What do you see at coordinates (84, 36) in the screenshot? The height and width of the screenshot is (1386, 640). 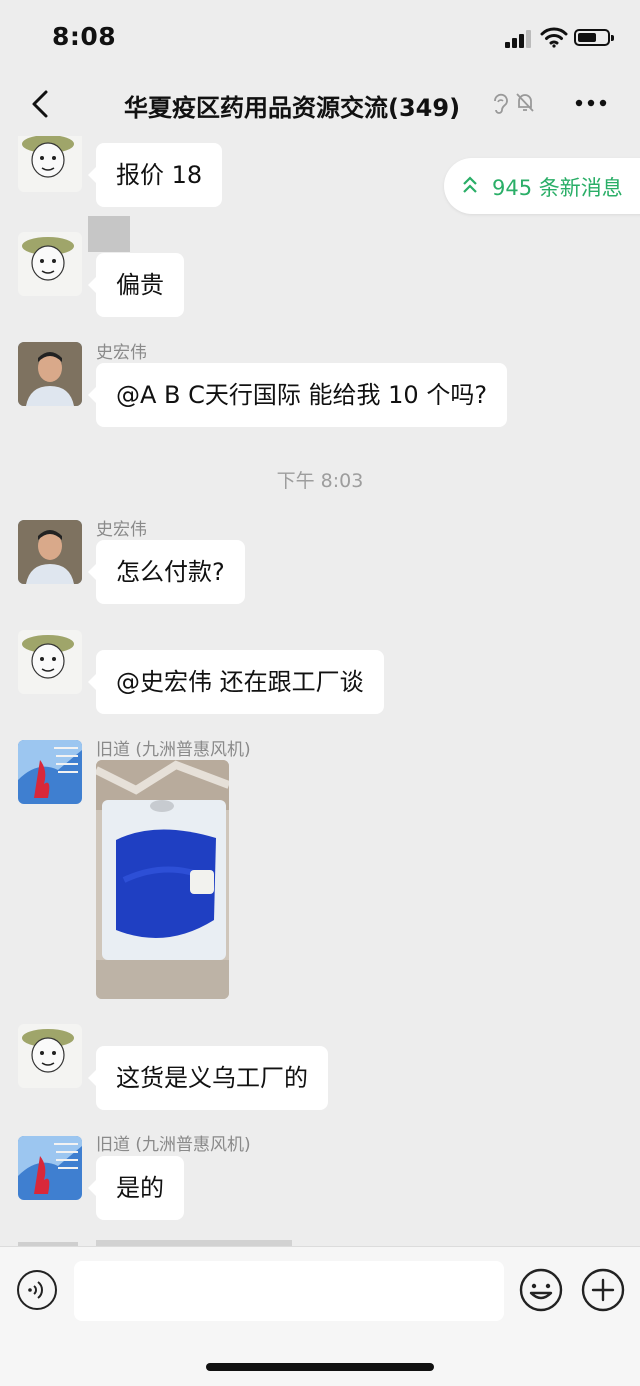 I see `status-time: 8:08` at bounding box center [84, 36].